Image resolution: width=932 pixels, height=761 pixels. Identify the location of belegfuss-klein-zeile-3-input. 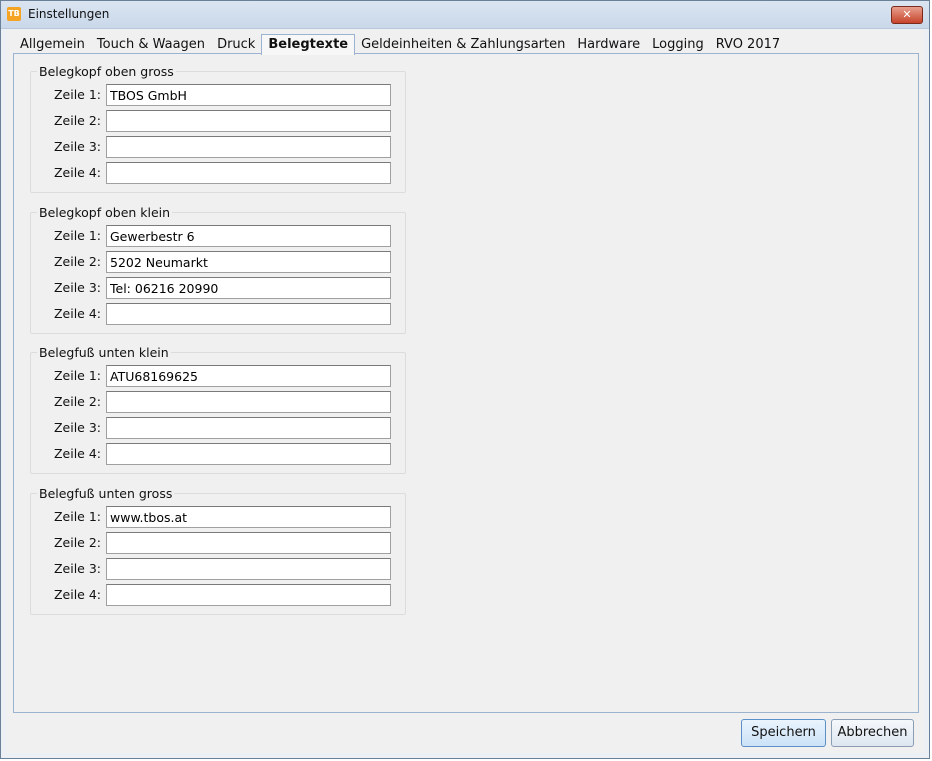
(248, 428).